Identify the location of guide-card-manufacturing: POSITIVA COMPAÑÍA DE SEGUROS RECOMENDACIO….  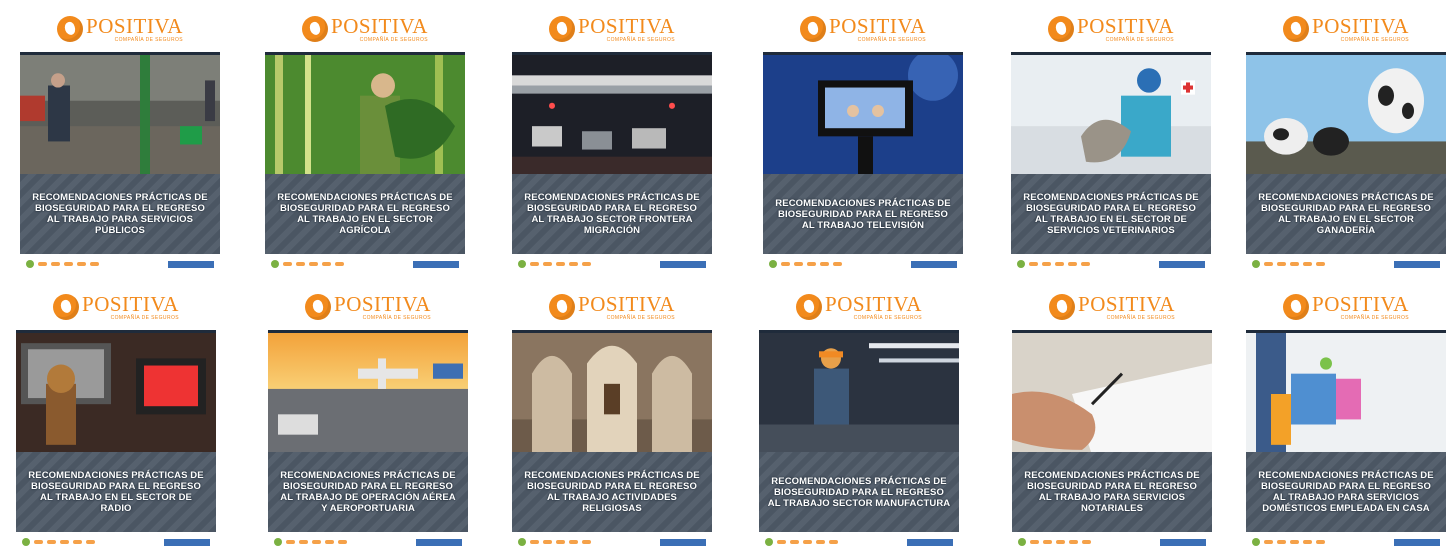
(859, 419).